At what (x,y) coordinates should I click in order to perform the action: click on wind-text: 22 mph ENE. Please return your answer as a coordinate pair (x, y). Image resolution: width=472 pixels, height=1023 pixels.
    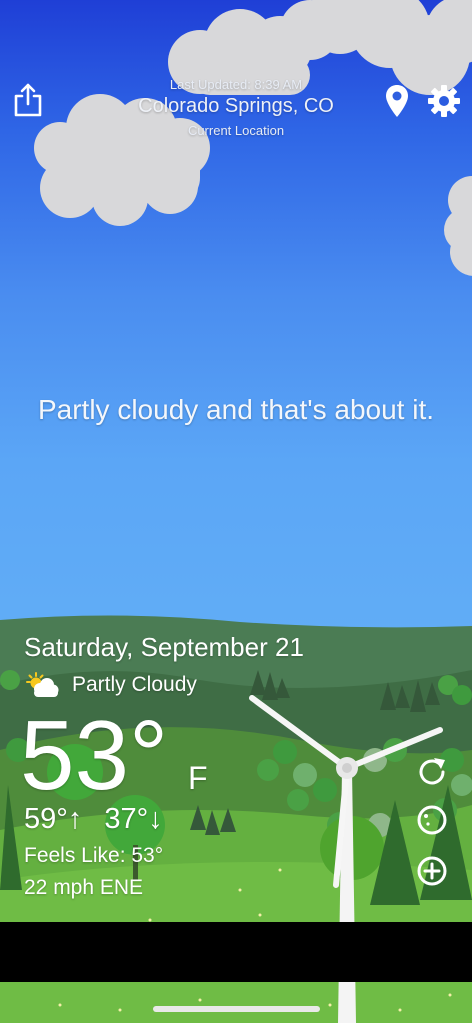
    Looking at the image, I should click on (84, 887).